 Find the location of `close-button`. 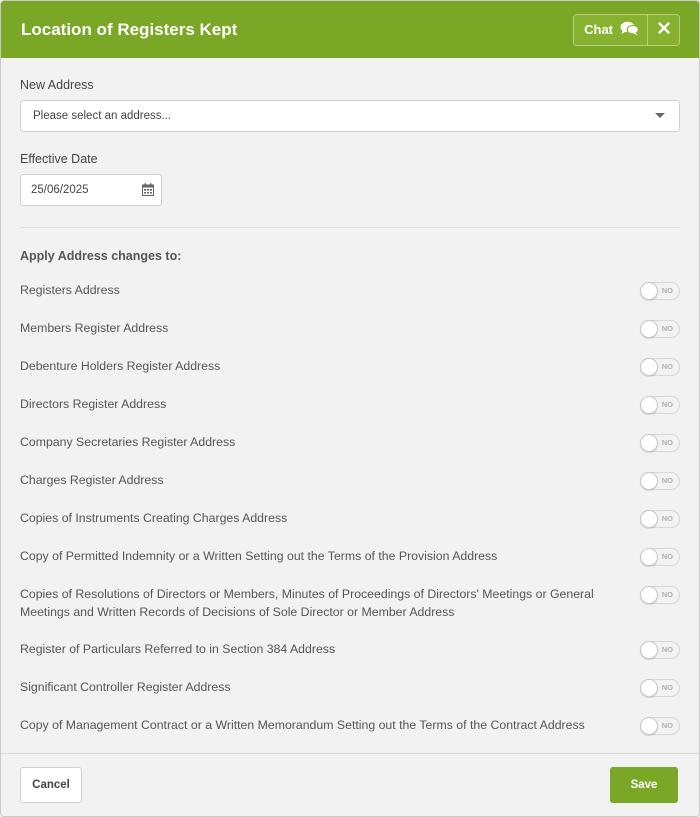

close-button is located at coordinates (663, 29).